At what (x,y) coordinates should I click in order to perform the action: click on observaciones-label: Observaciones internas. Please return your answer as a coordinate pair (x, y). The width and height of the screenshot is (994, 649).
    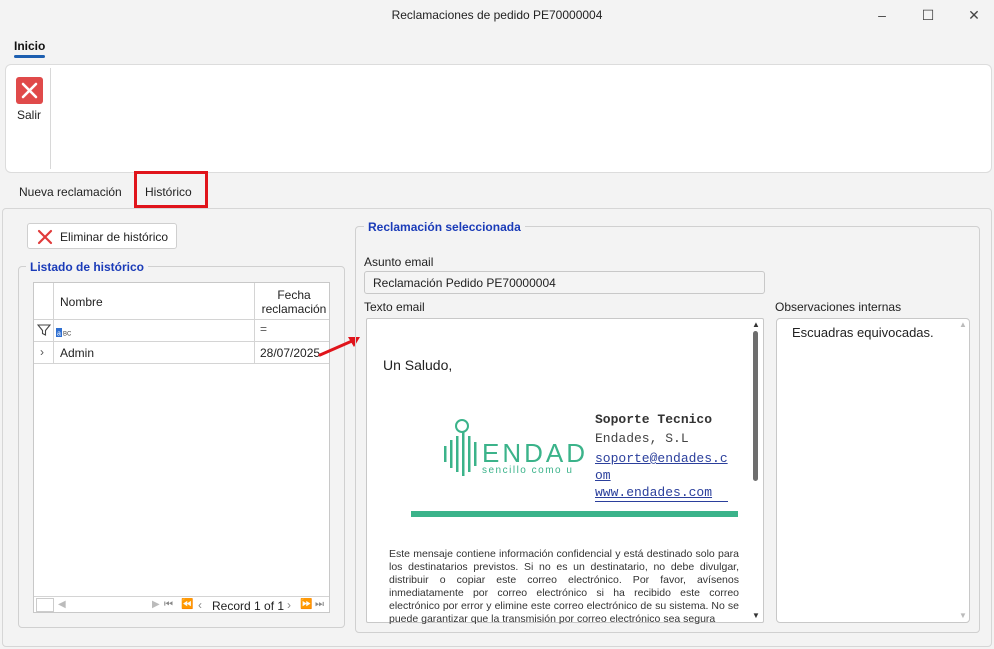
    Looking at the image, I should click on (838, 307).